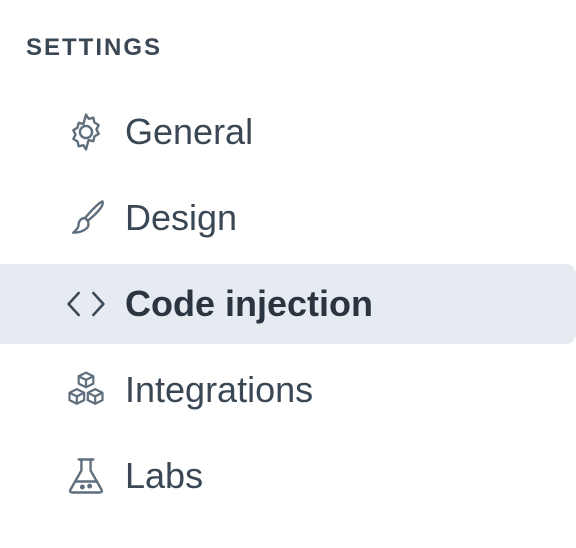 The image size is (576, 548). I want to click on sidebar-item-labs: Labs, so click(288, 476).